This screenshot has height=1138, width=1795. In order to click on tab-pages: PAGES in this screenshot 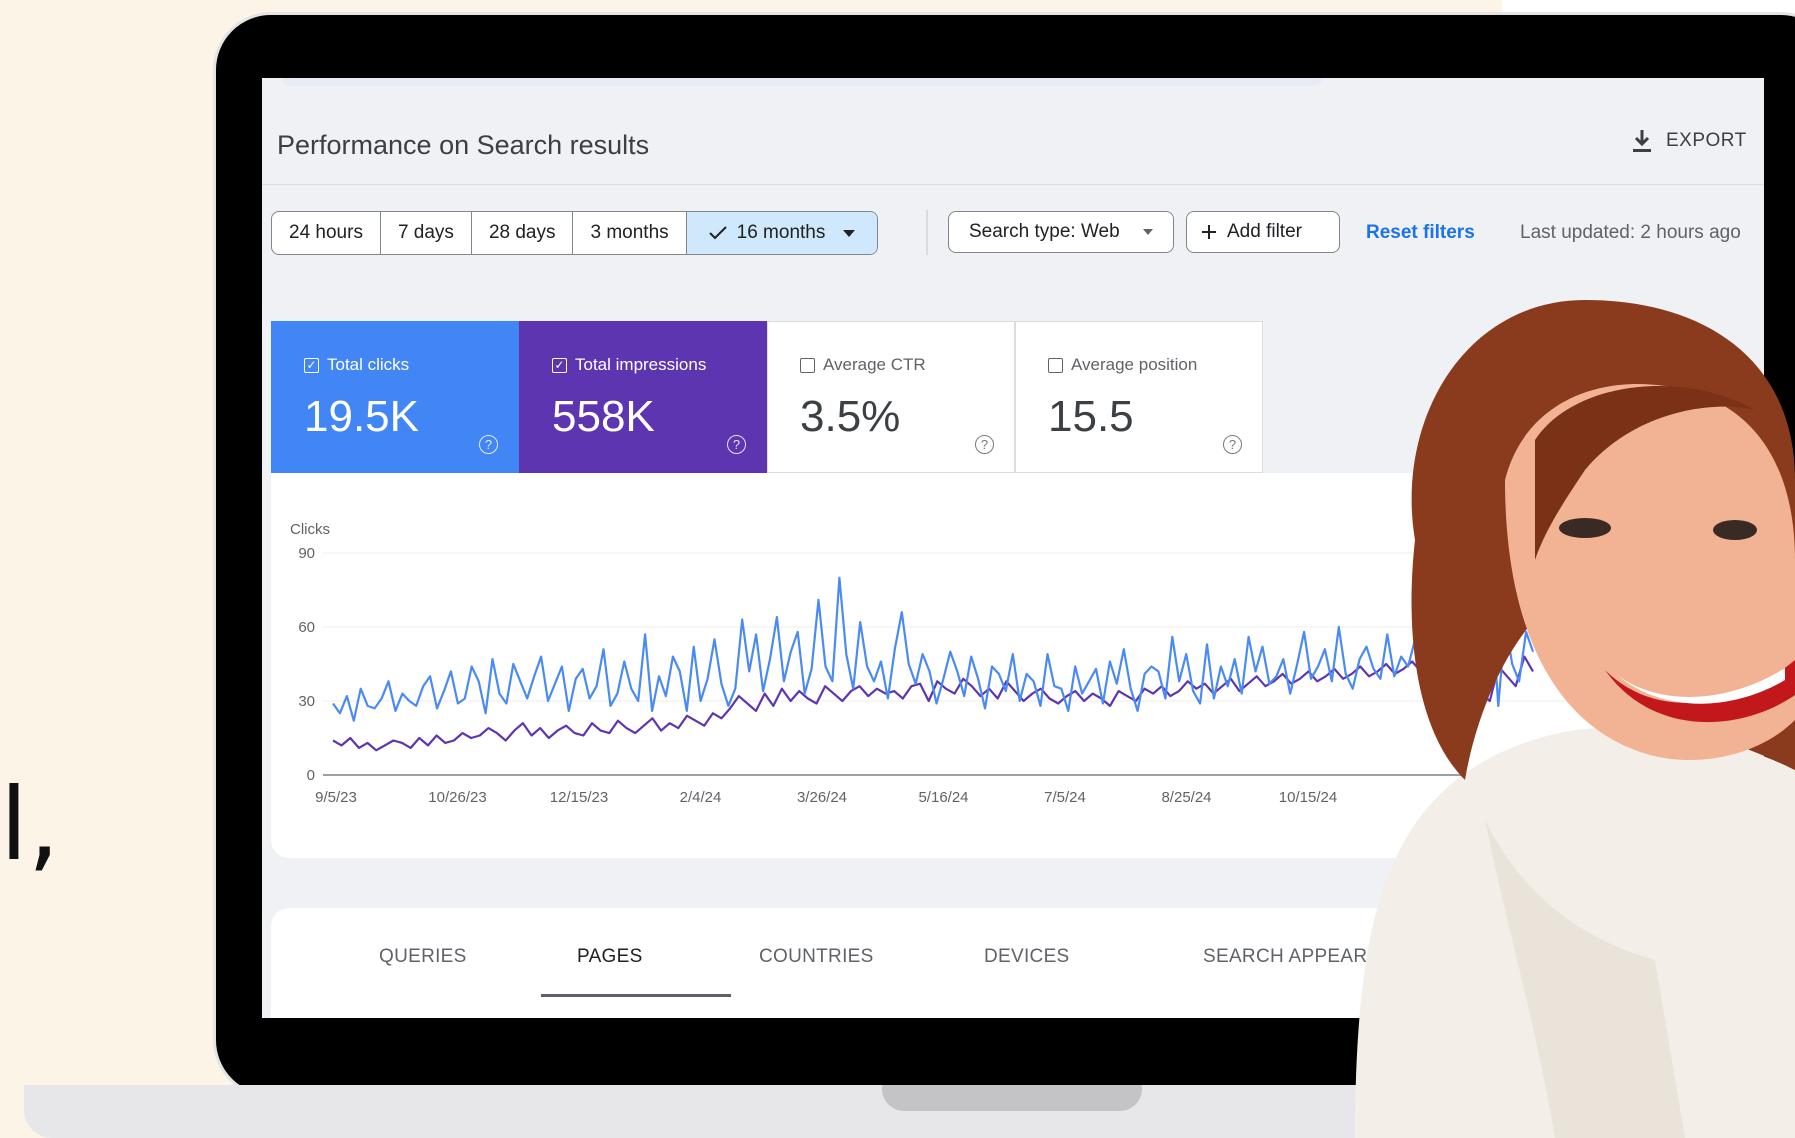, I will do `click(610, 957)`.